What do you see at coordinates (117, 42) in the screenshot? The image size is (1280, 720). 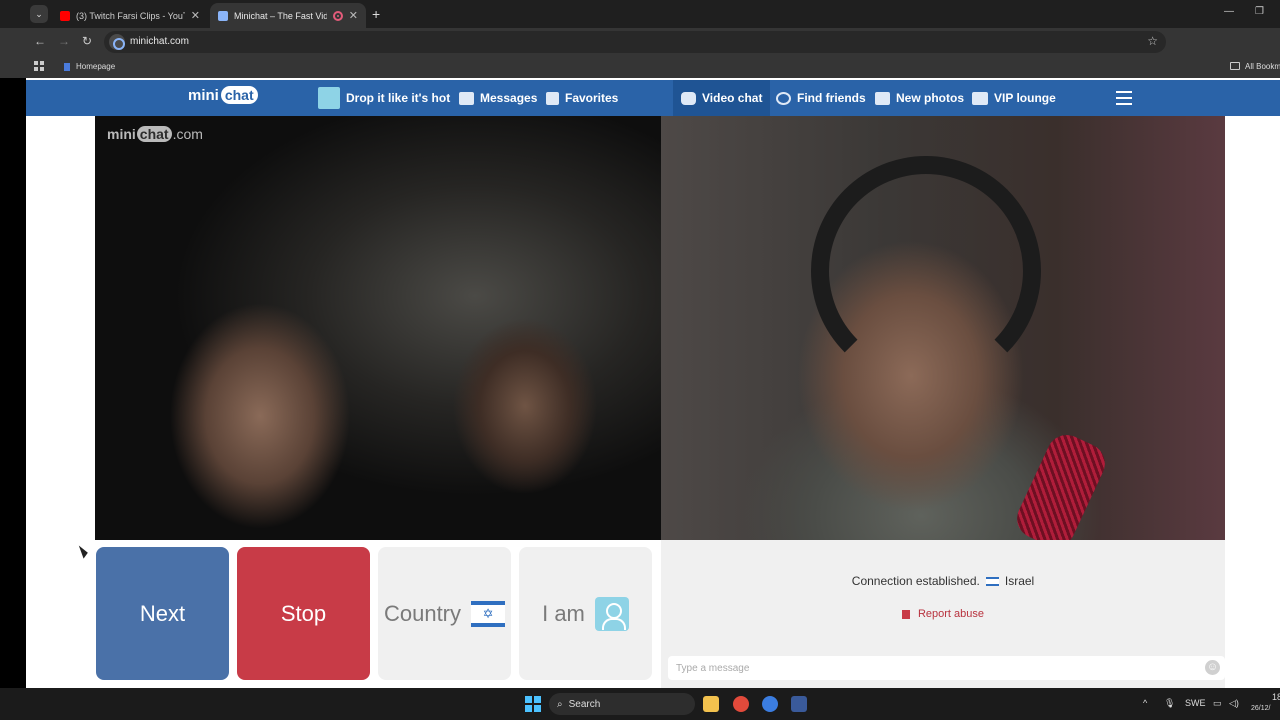 I see `site-info-icon` at bounding box center [117, 42].